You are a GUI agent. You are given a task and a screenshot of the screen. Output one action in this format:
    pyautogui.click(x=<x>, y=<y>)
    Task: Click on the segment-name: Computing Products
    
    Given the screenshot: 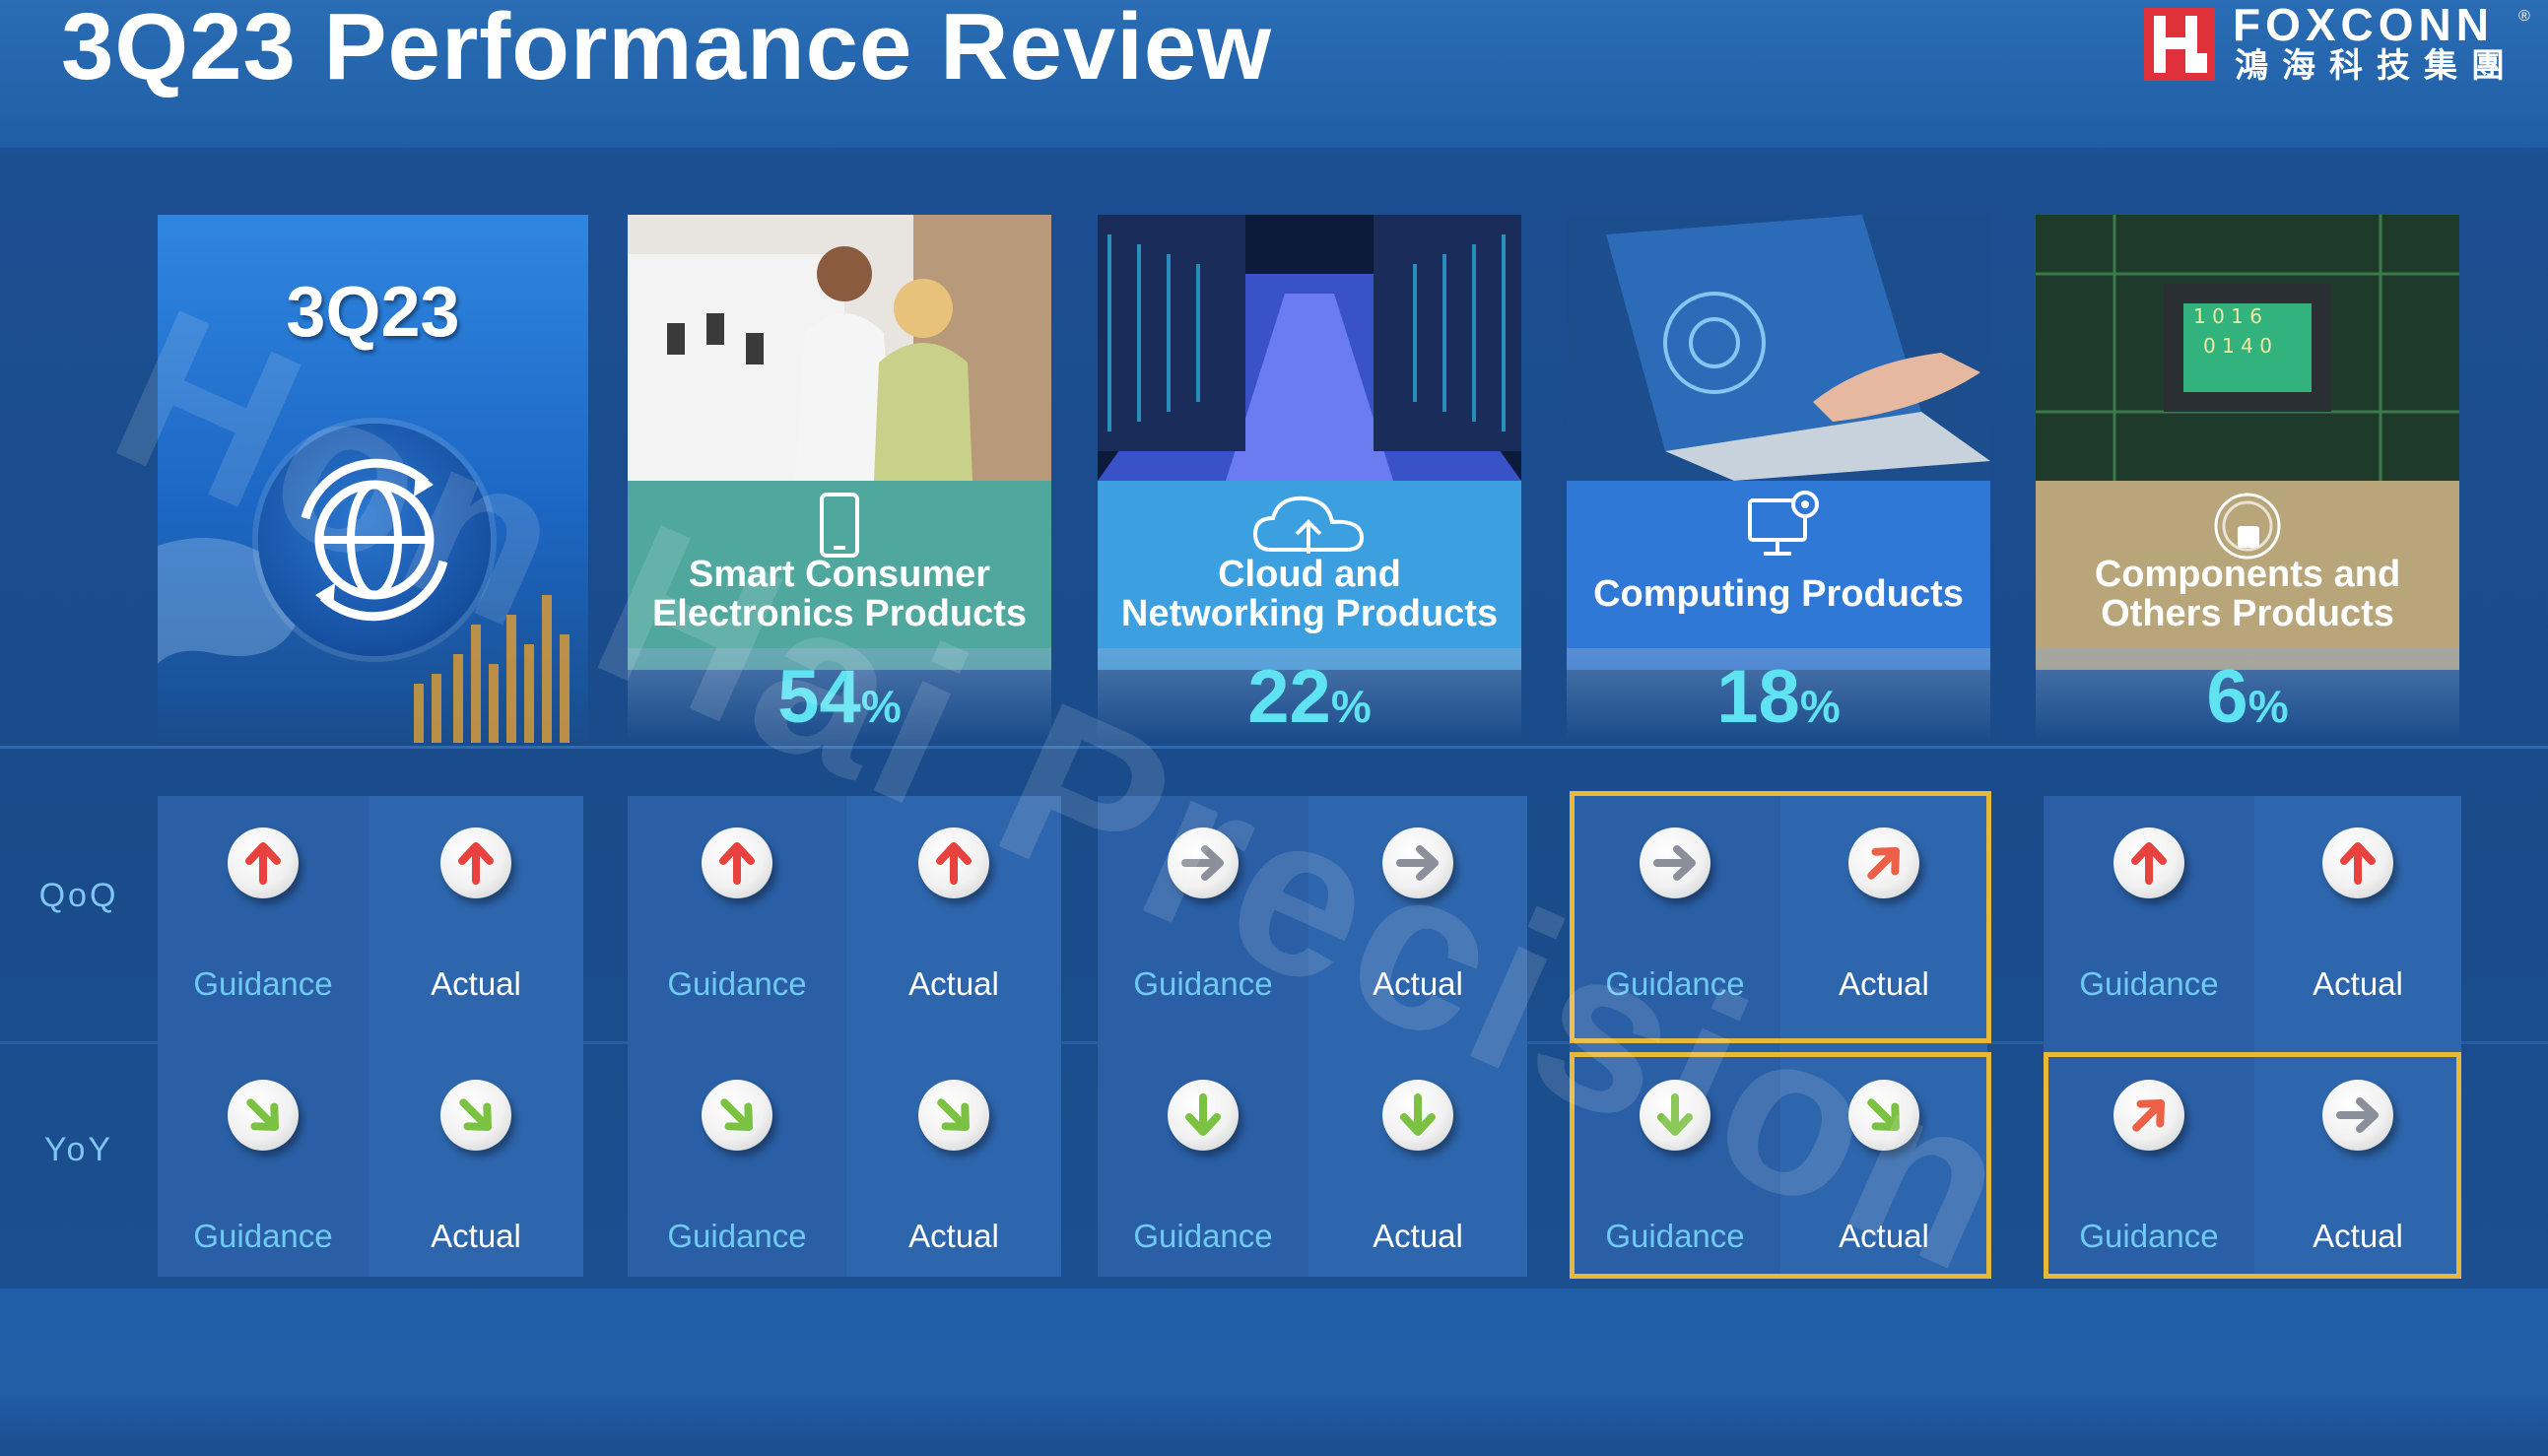 What is the action you would take?
    pyautogui.click(x=1778, y=594)
    